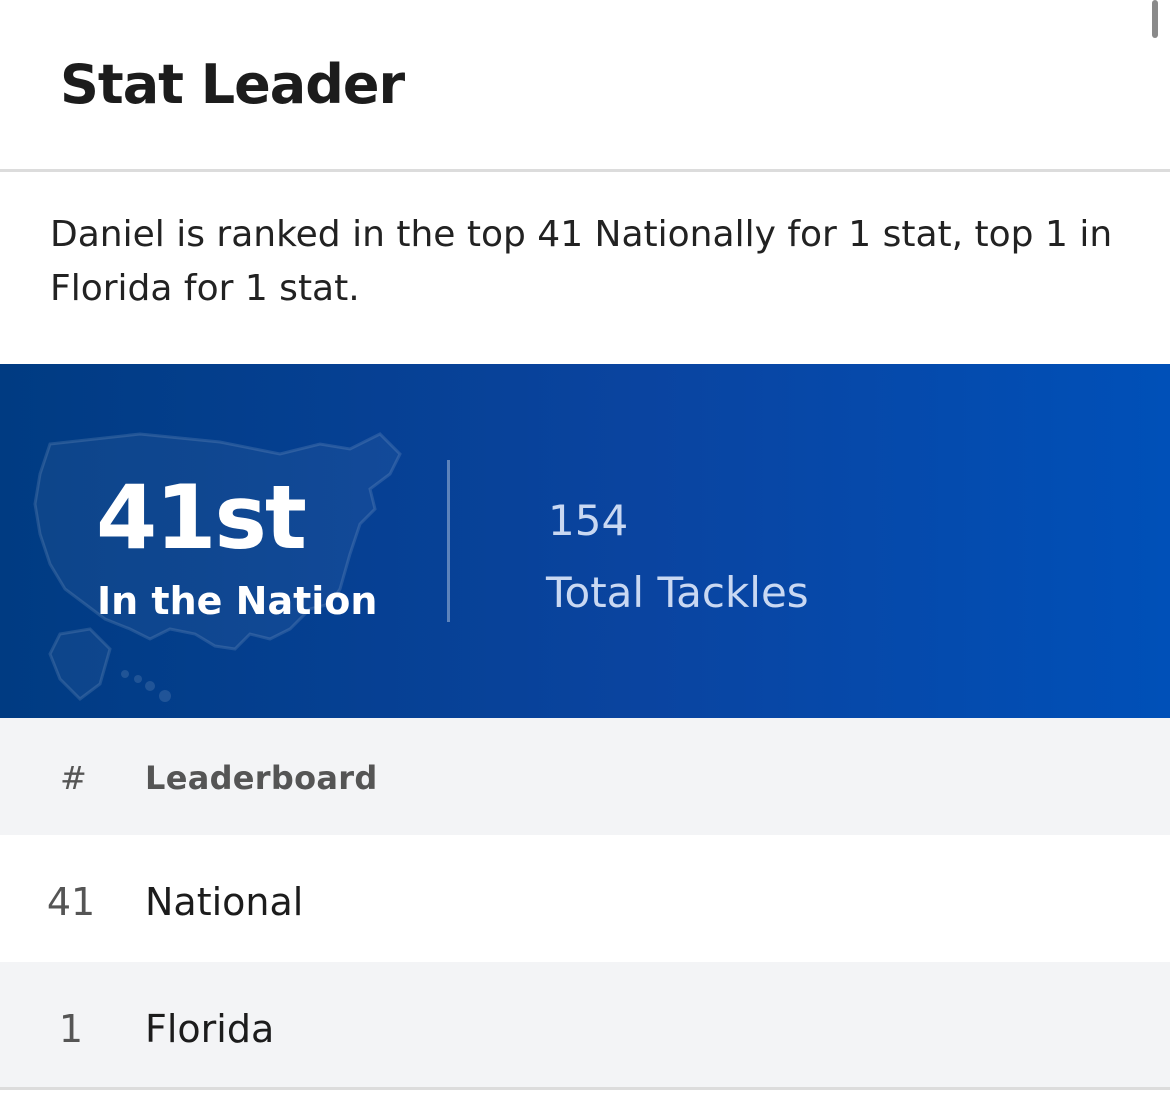 The height and width of the screenshot is (1096, 1170). What do you see at coordinates (71, 902) in the screenshot?
I see `row-rank: 41` at bounding box center [71, 902].